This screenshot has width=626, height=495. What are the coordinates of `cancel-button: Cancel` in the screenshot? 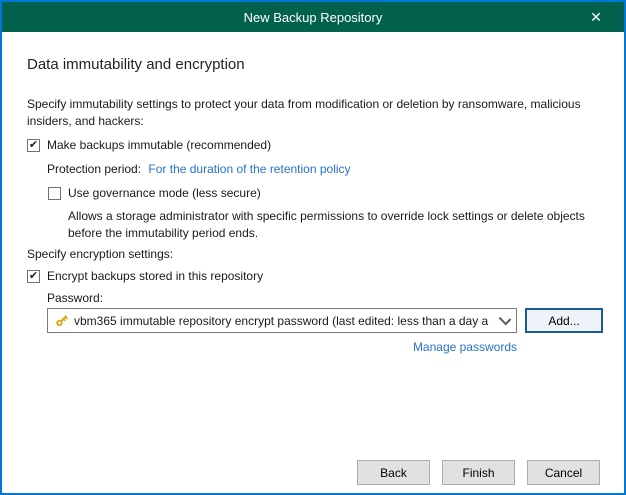 It's located at (563, 472).